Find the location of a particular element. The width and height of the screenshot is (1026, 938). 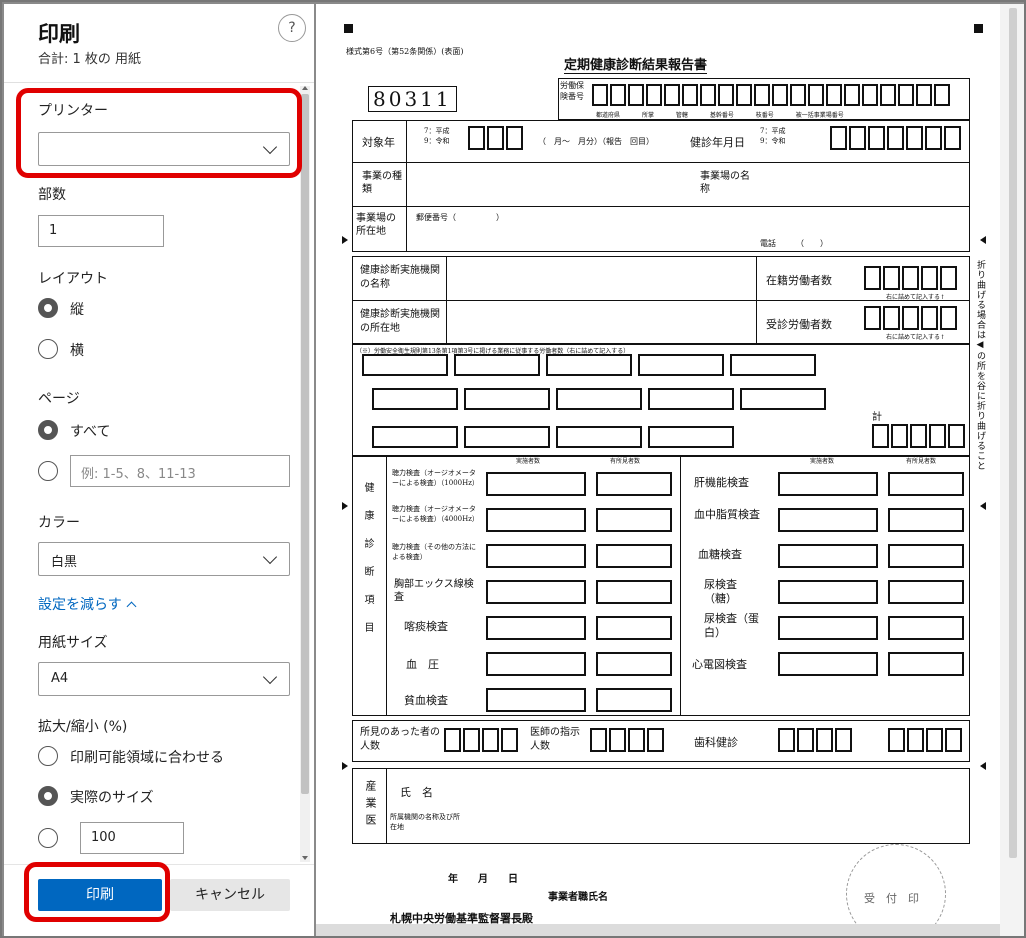

received-stamp-area is located at coordinates (896, 884).